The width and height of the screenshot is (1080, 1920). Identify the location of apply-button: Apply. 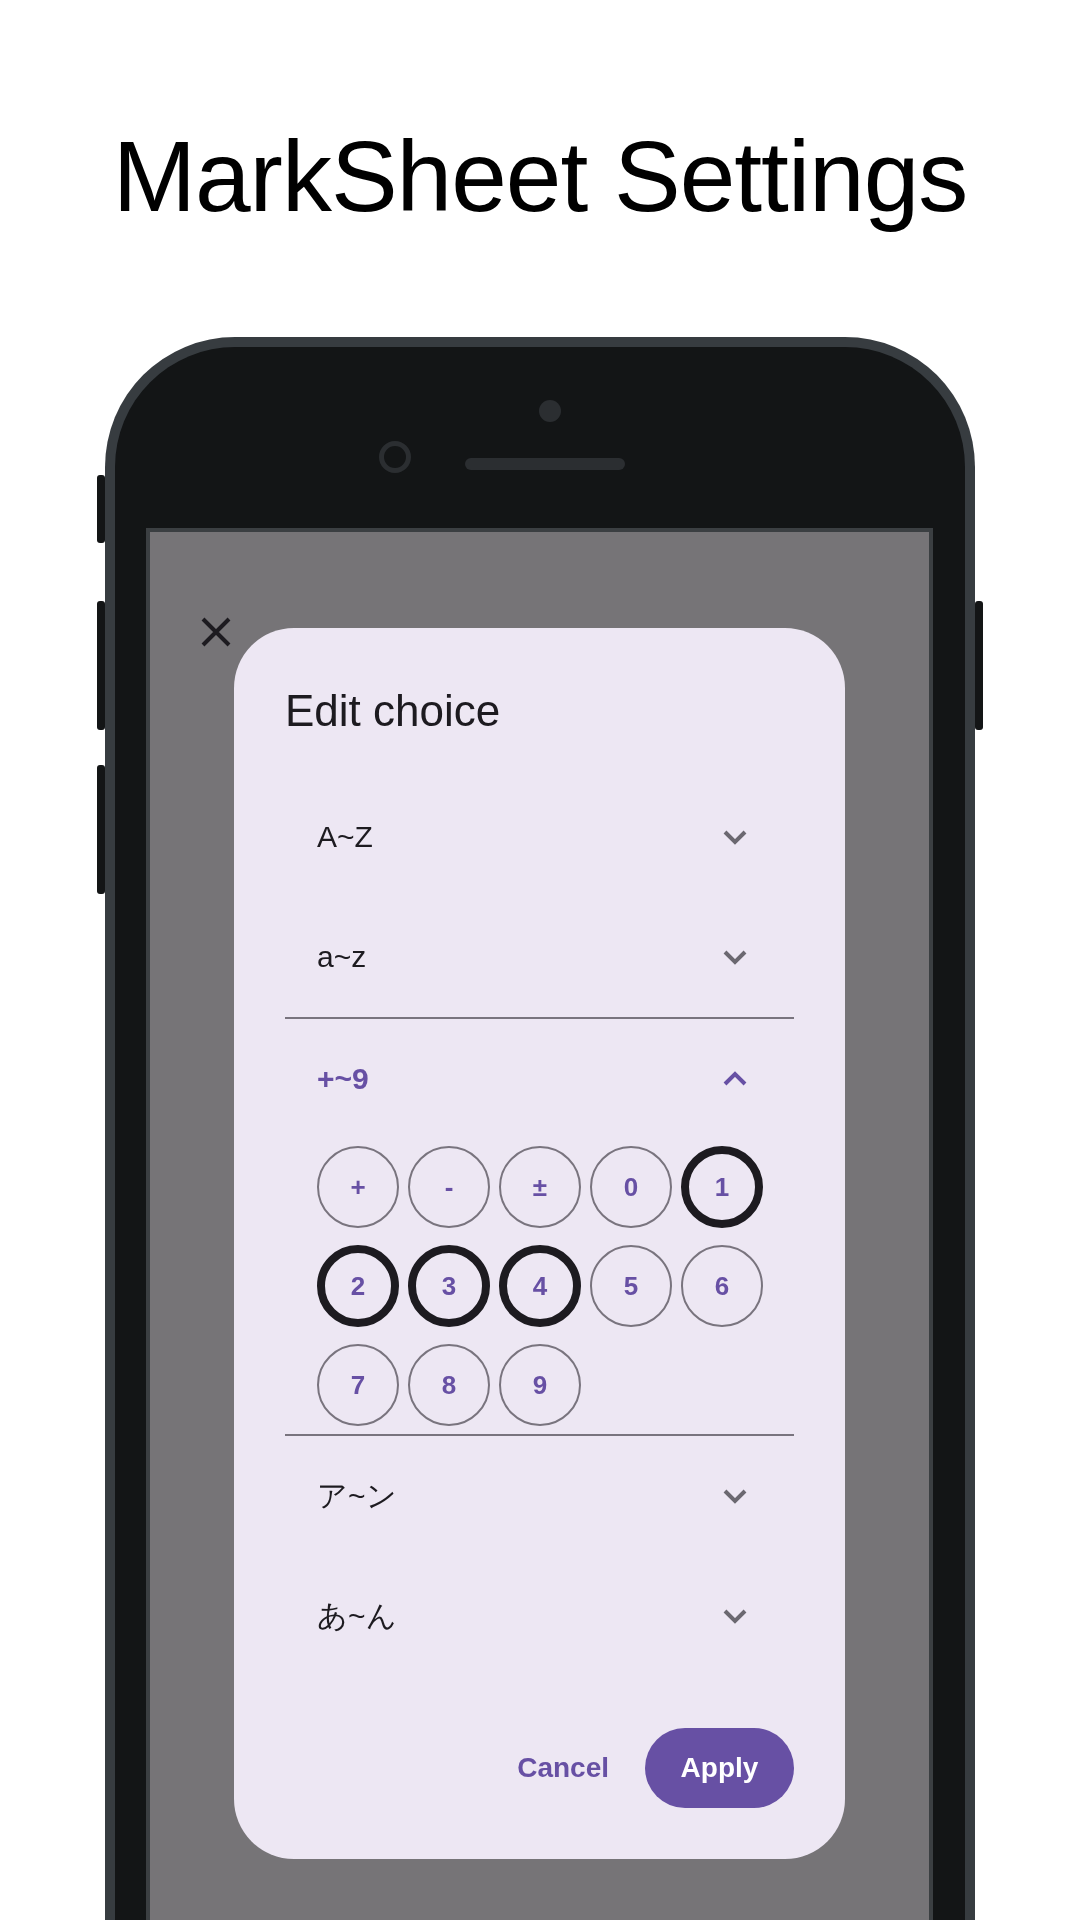
(719, 1768).